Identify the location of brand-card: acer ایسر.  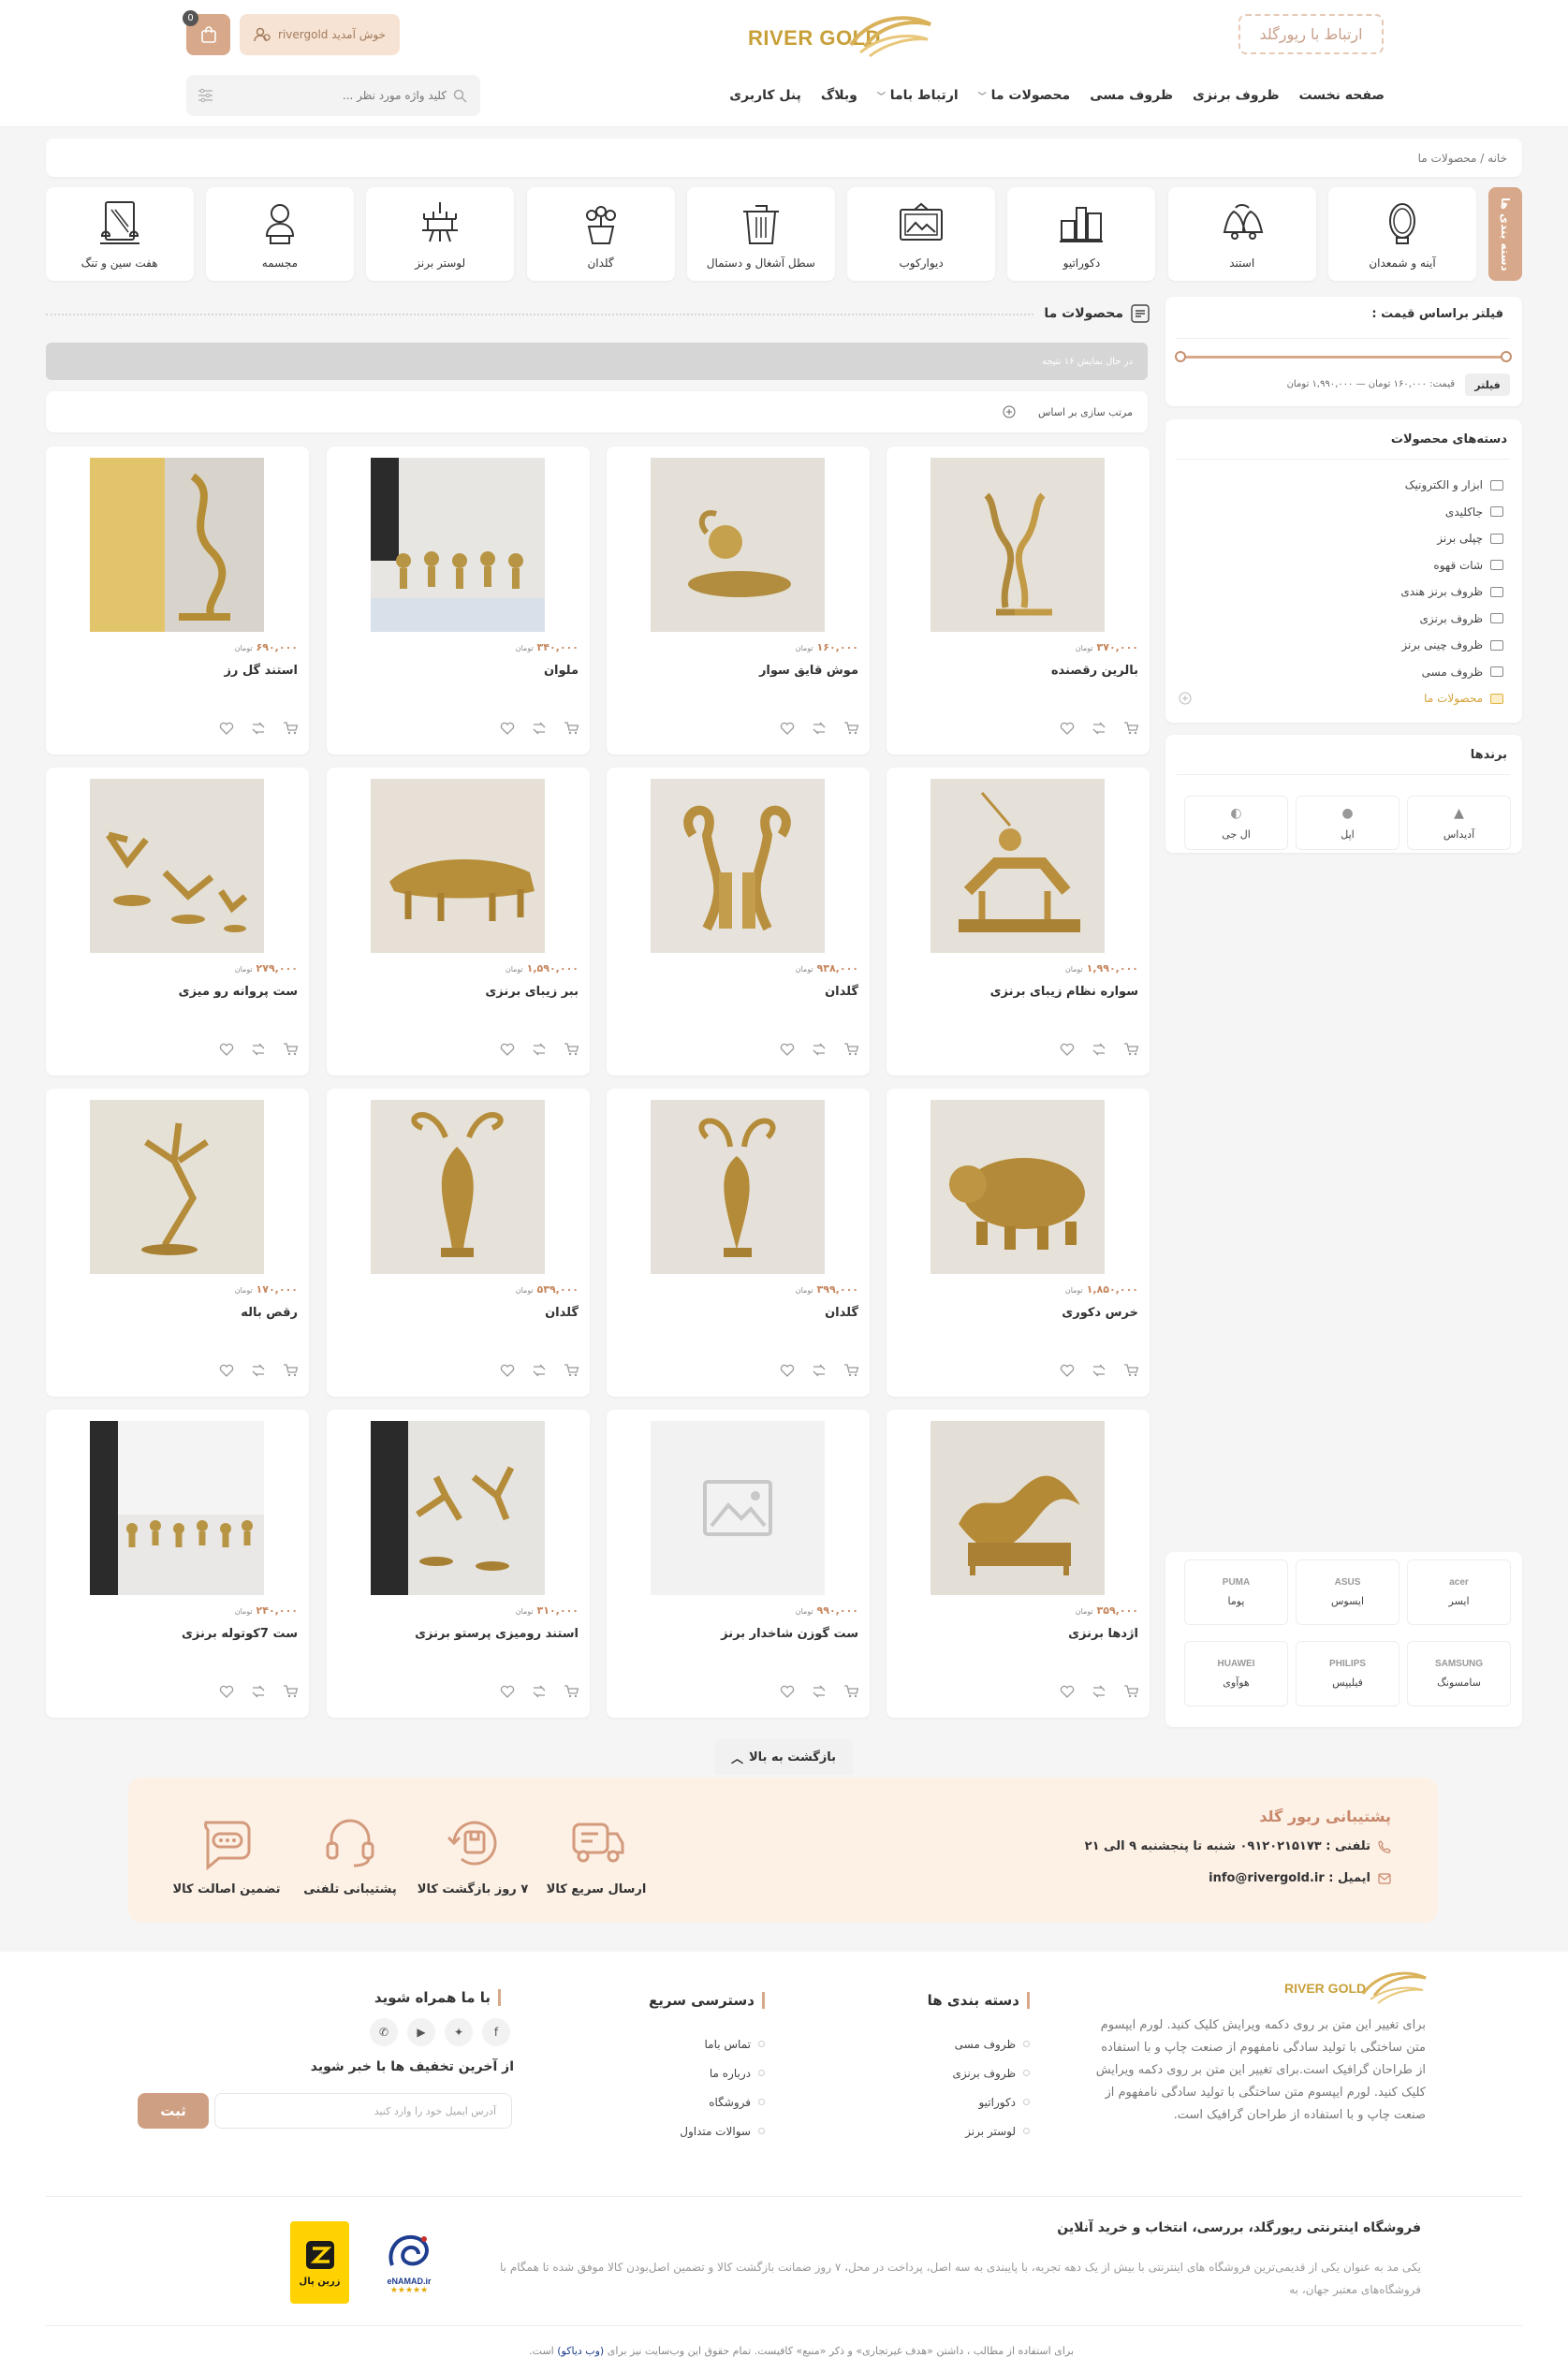
(1459, 1592).